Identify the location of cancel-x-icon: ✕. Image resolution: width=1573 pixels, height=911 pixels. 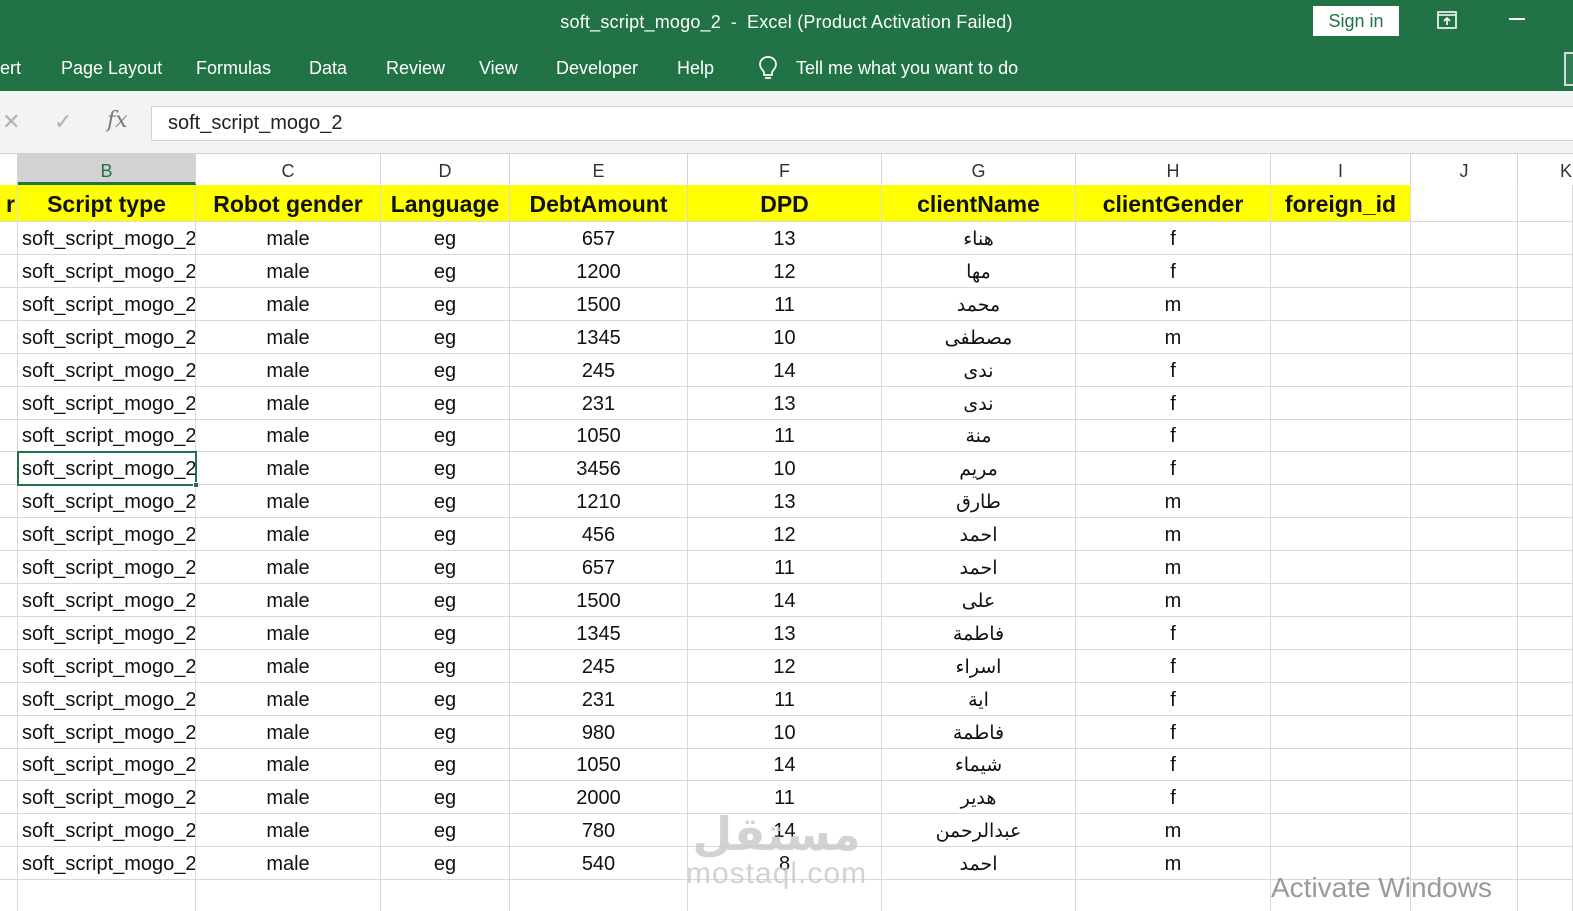
(11, 122).